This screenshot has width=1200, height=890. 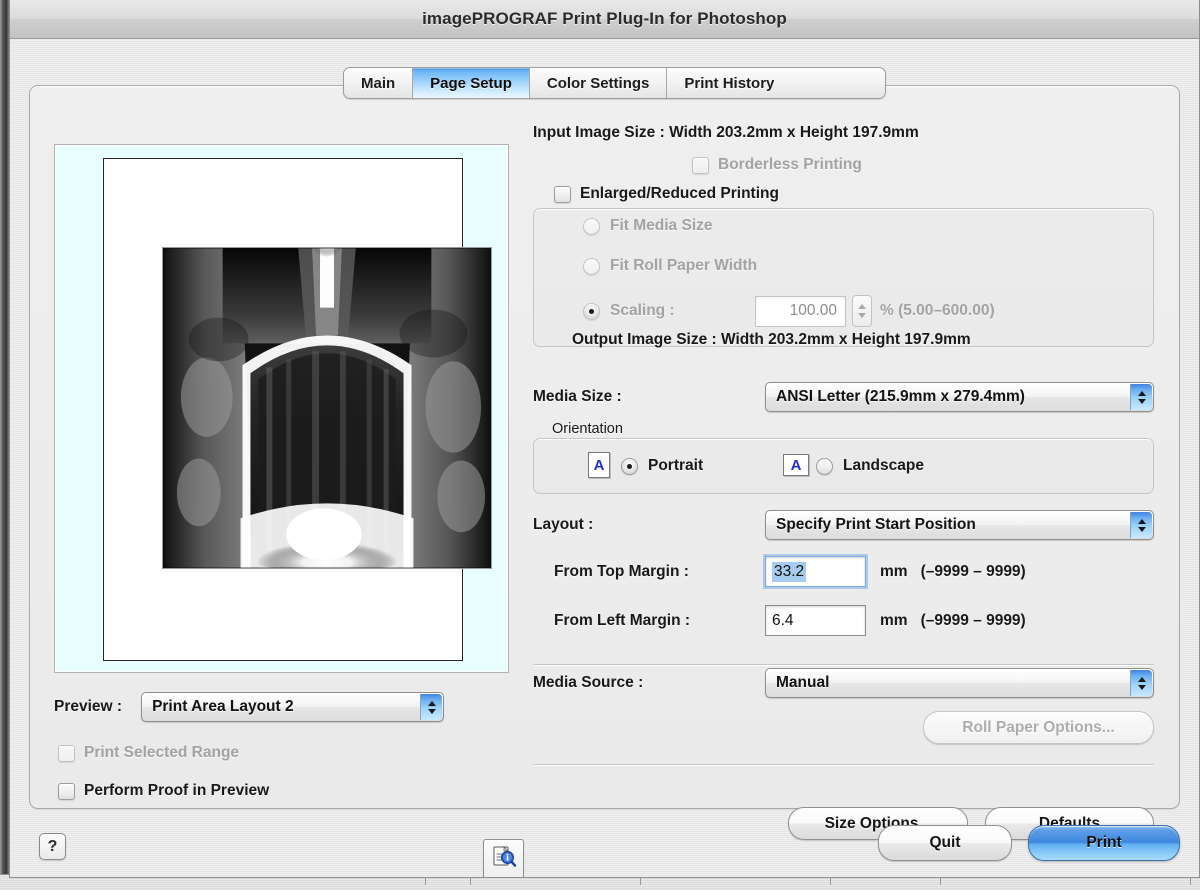 I want to click on preview-info-button, so click(x=503, y=858).